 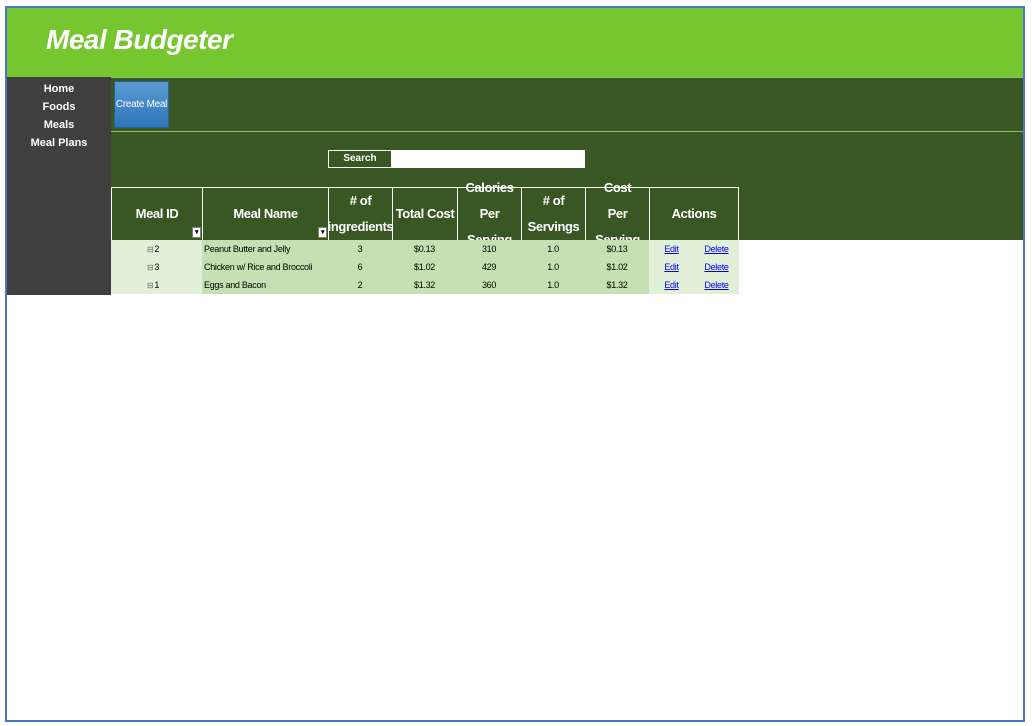 What do you see at coordinates (360, 267) in the screenshot?
I see `cell-ingredients: 6` at bounding box center [360, 267].